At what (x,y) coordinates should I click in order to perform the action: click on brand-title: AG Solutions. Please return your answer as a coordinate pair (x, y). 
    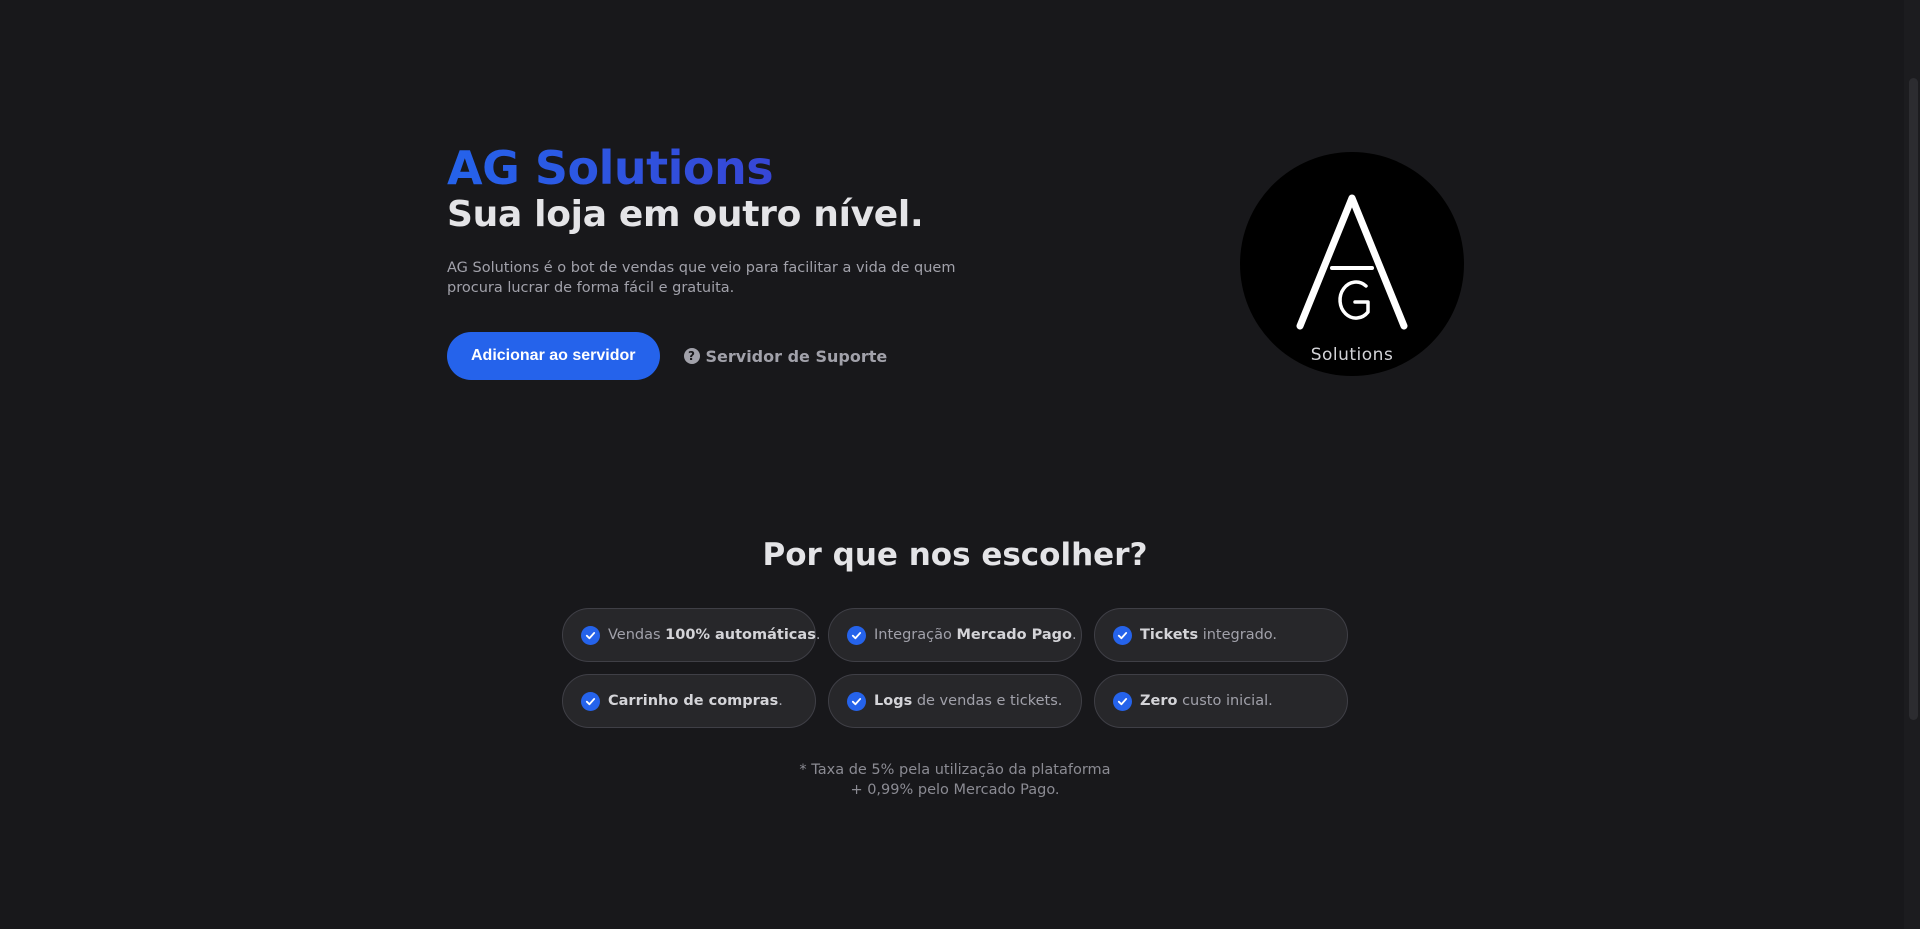
    Looking at the image, I should click on (737, 168).